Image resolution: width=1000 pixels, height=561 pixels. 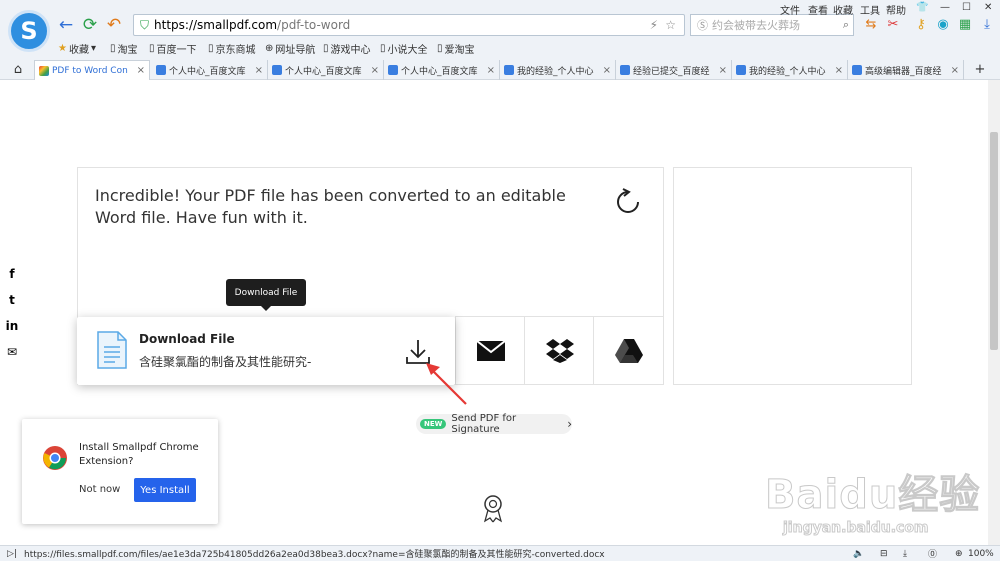 I want to click on bookmark-aitaobao: ▯ 爱淘宝, so click(x=456, y=48).